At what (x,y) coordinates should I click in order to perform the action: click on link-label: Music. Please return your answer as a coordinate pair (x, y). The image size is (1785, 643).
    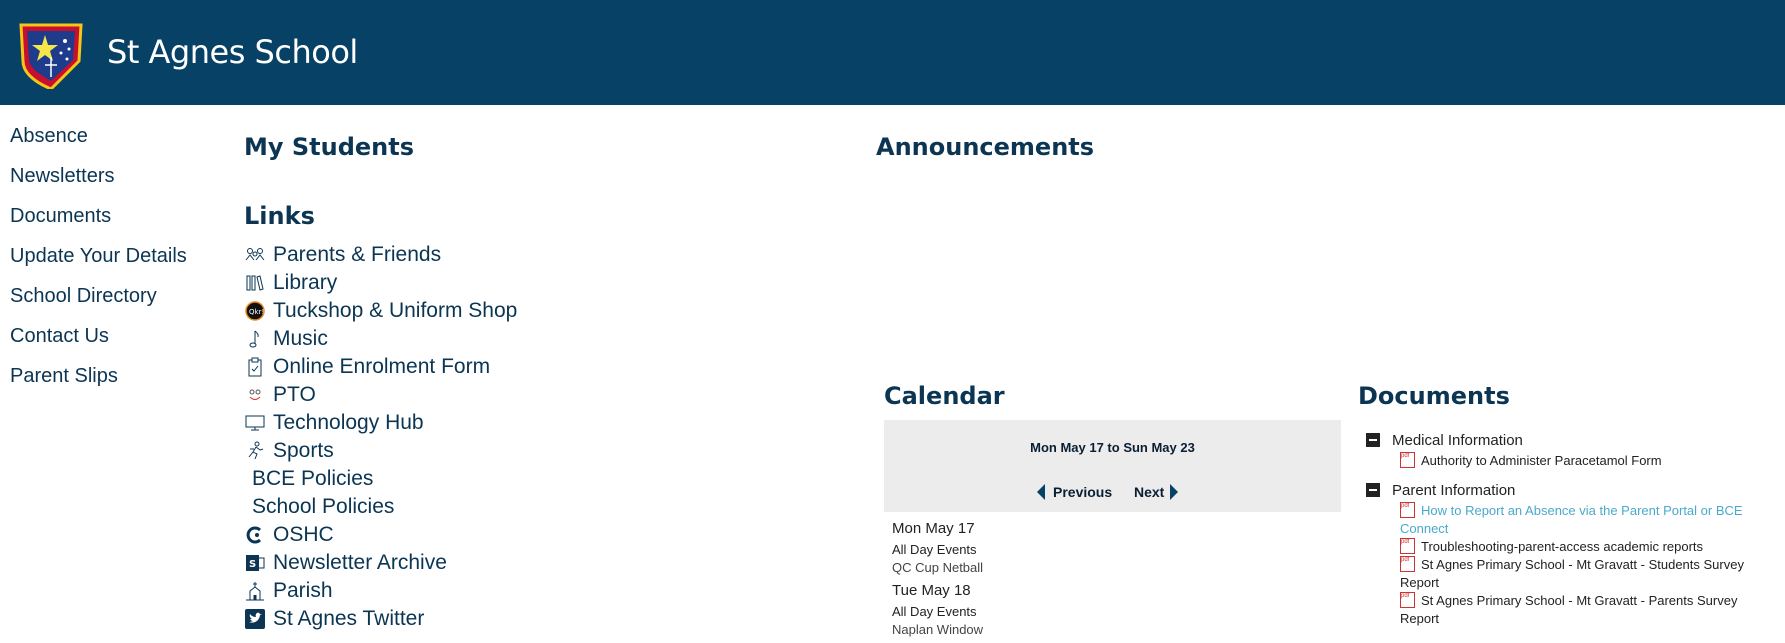
    Looking at the image, I should click on (300, 338).